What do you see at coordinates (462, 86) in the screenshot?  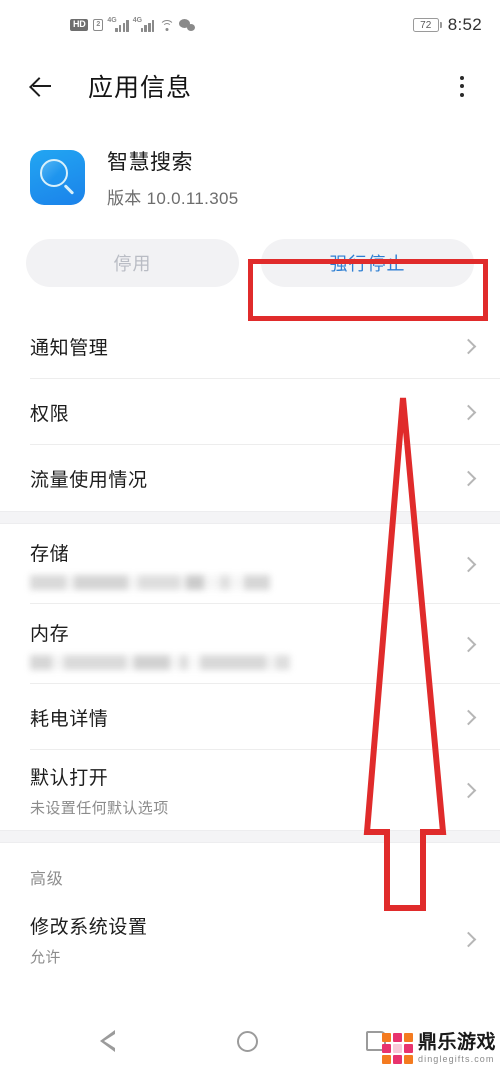 I see `overflow-menu-icon` at bounding box center [462, 86].